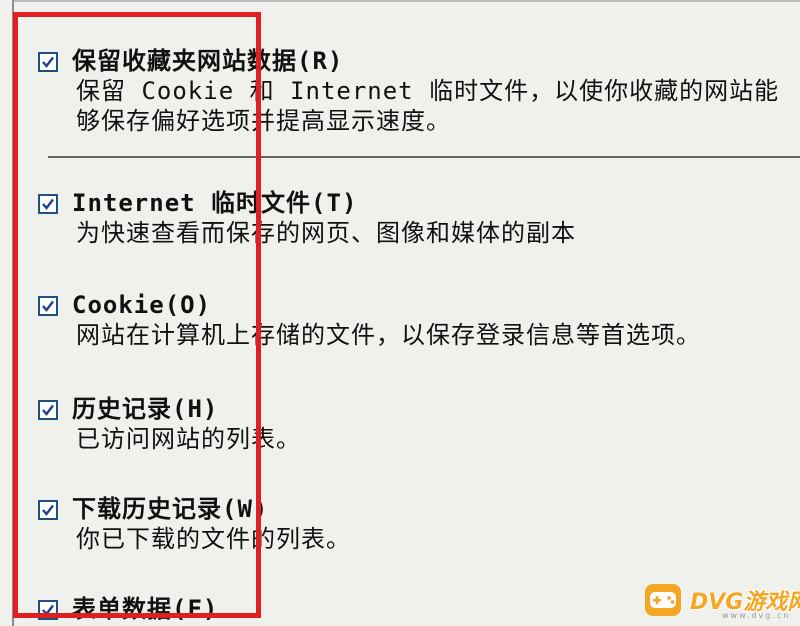 The image size is (800, 626). I want to click on gamepad-icon, so click(663, 600).